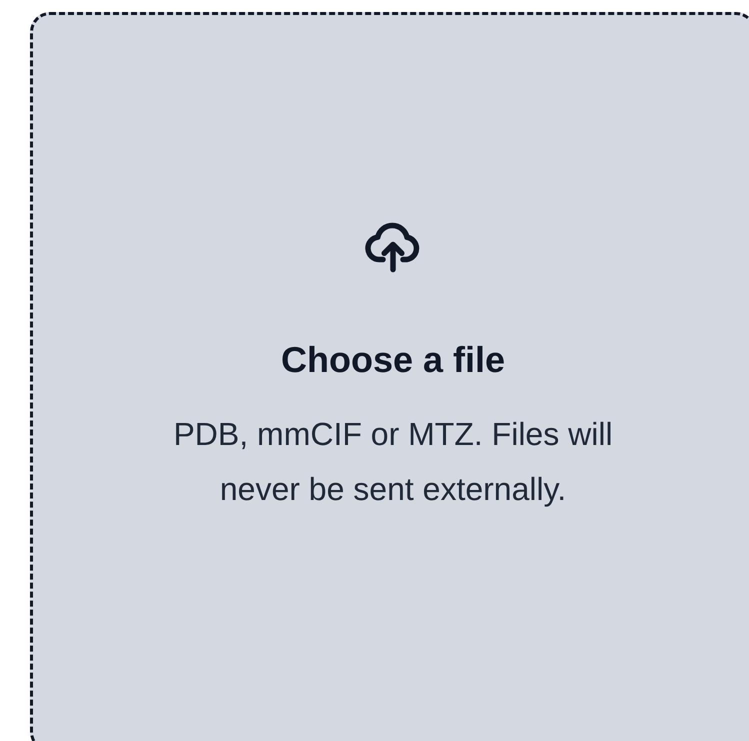  I want to click on dropzone-title: Choose a file, so click(393, 360).